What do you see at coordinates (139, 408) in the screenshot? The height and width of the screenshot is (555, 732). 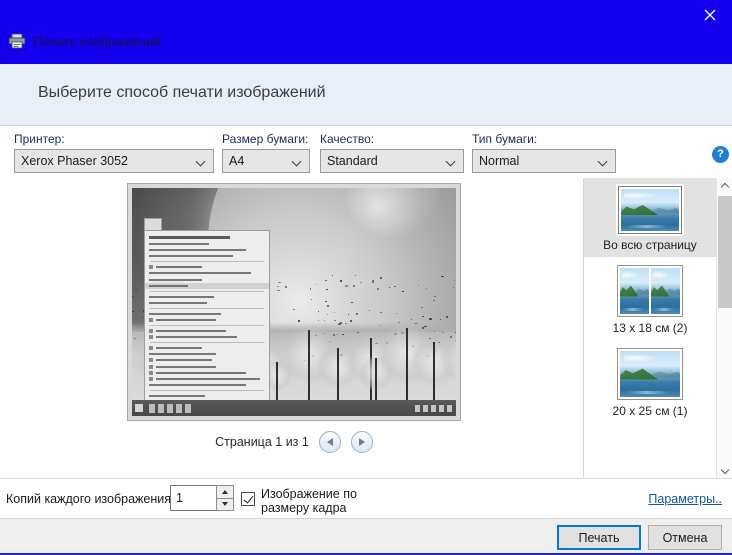 I see `preview-start-icon` at bounding box center [139, 408].